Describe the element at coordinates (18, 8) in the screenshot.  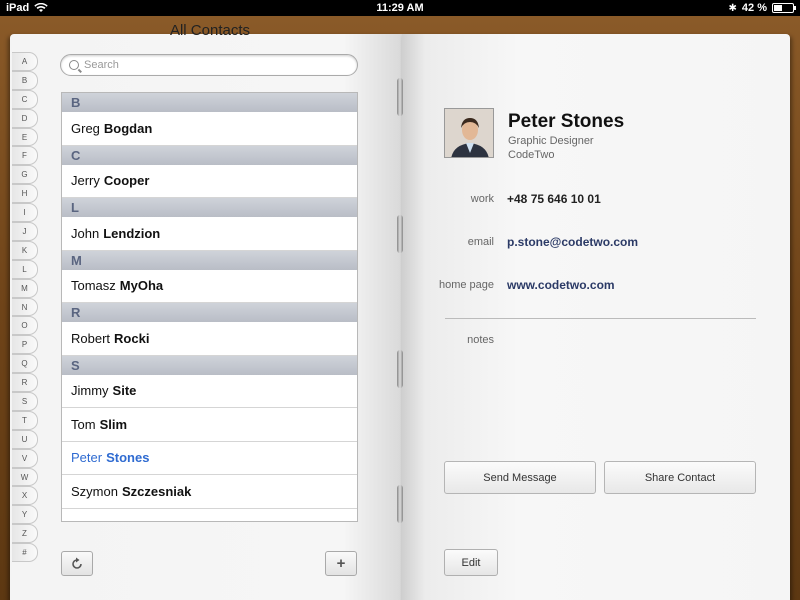
I see `device-name: iPad` at that location.